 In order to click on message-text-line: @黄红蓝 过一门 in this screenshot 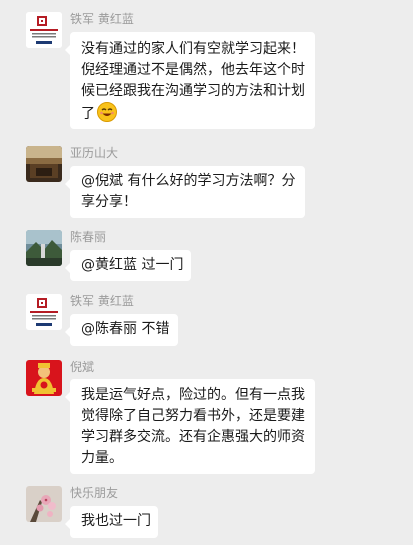, I will do `click(132, 265)`.